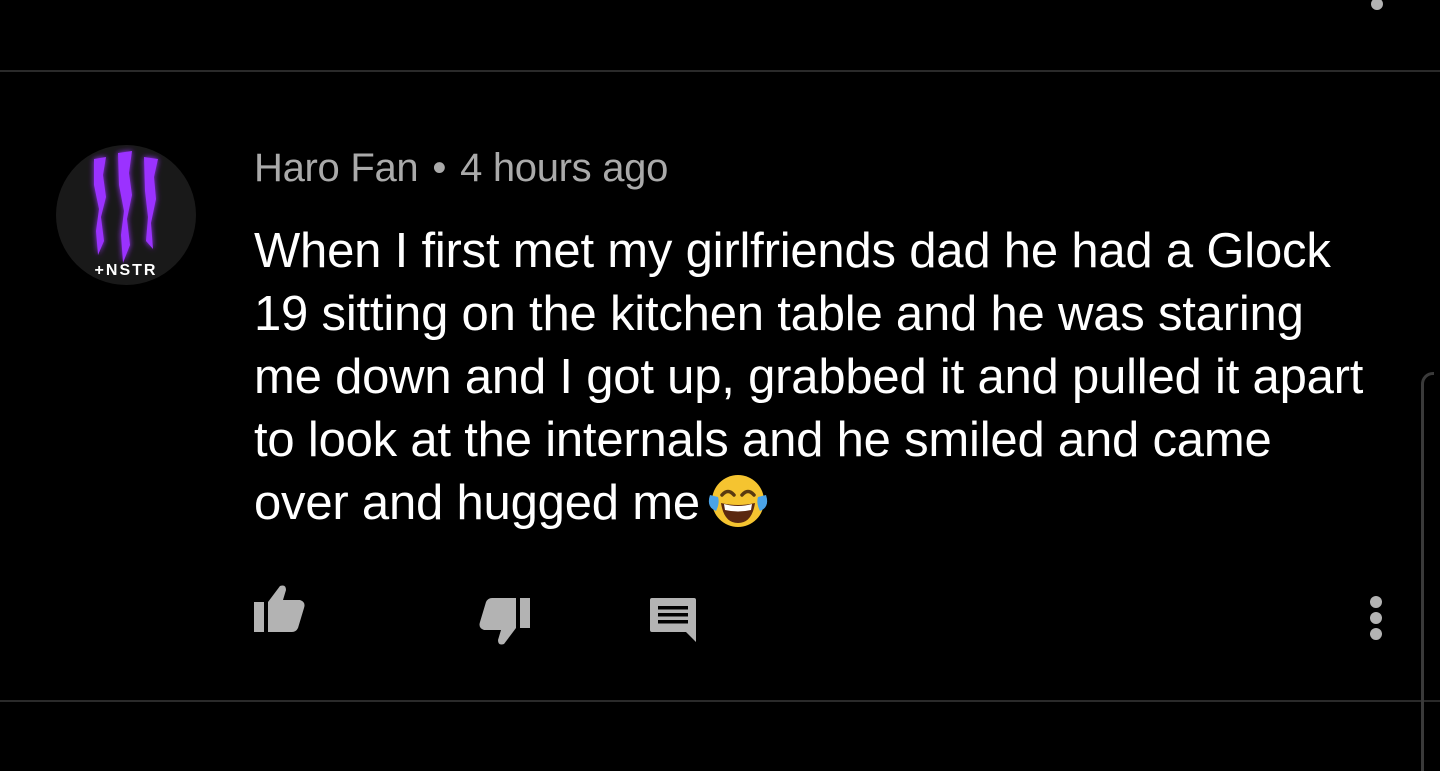  Describe the element at coordinates (280, 608) in the screenshot. I see `thumbs-up-icon` at that location.